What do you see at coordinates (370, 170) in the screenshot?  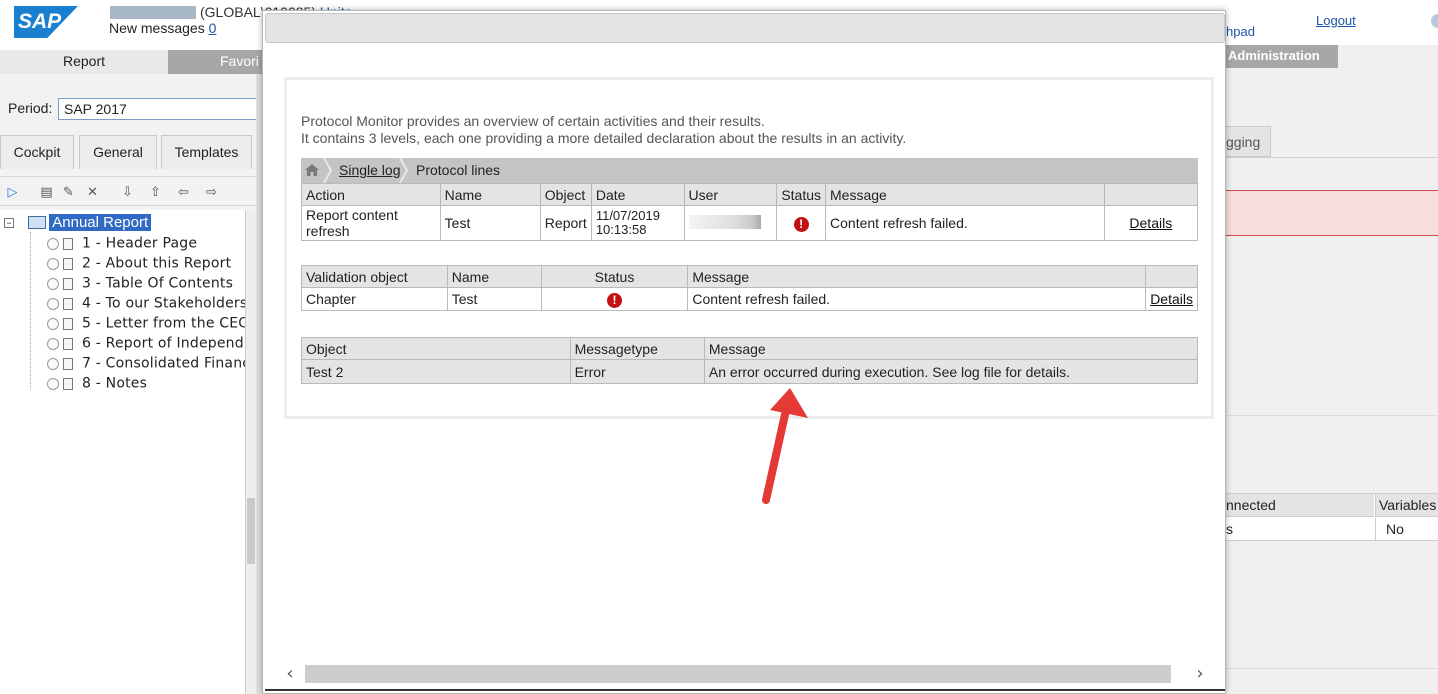 I see `breadcrumb-single-log: Single log` at bounding box center [370, 170].